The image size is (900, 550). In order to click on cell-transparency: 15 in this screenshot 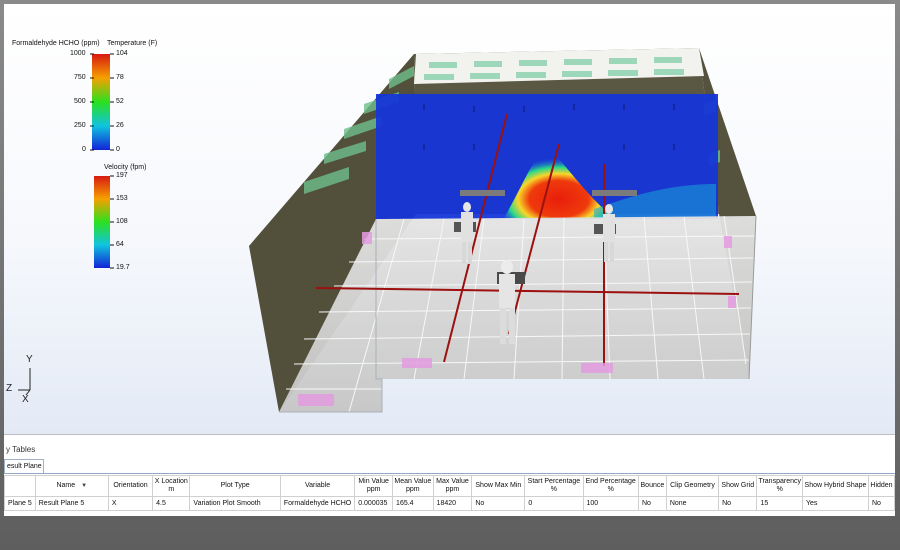, I will do `click(779, 503)`.